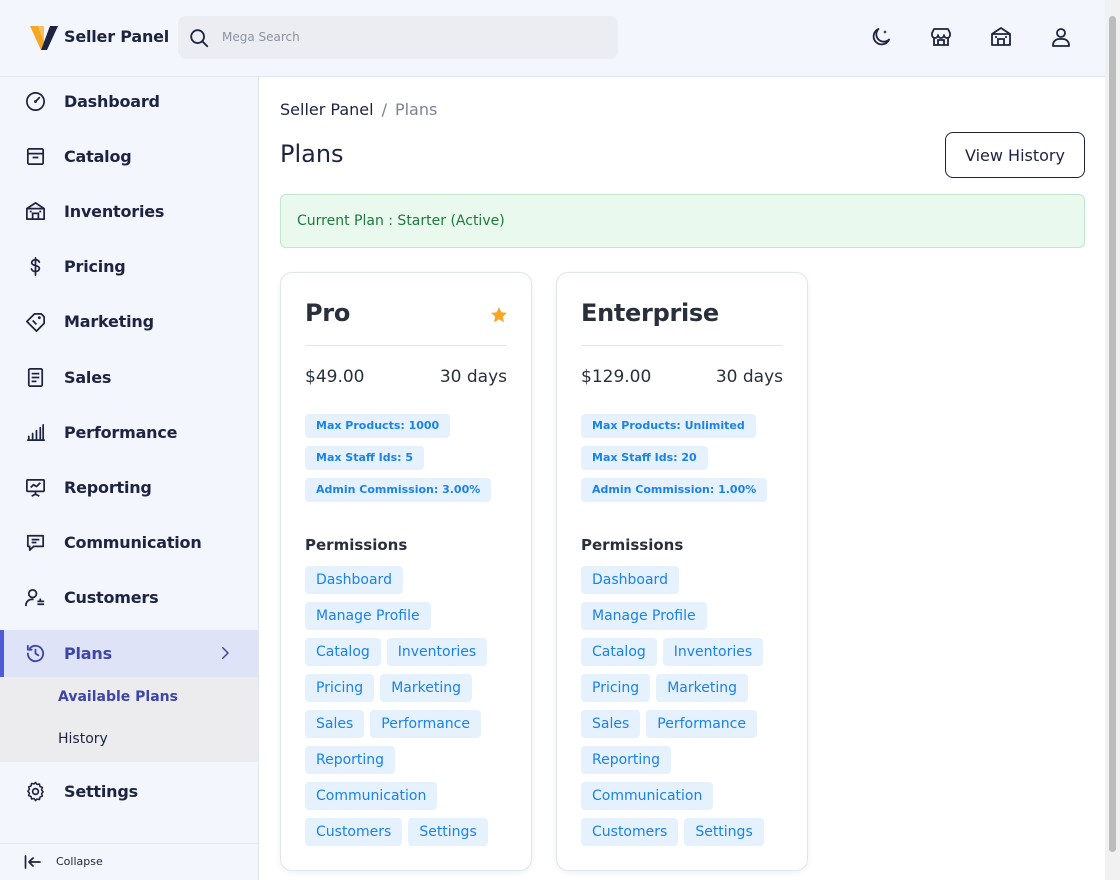 The width and height of the screenshot is (1120, 880). What do you see at coordinates (668, 426) in the screenshot?
I see `plan-limit-badge: Max Products: Unlimited` at bounding box center [668, 426].